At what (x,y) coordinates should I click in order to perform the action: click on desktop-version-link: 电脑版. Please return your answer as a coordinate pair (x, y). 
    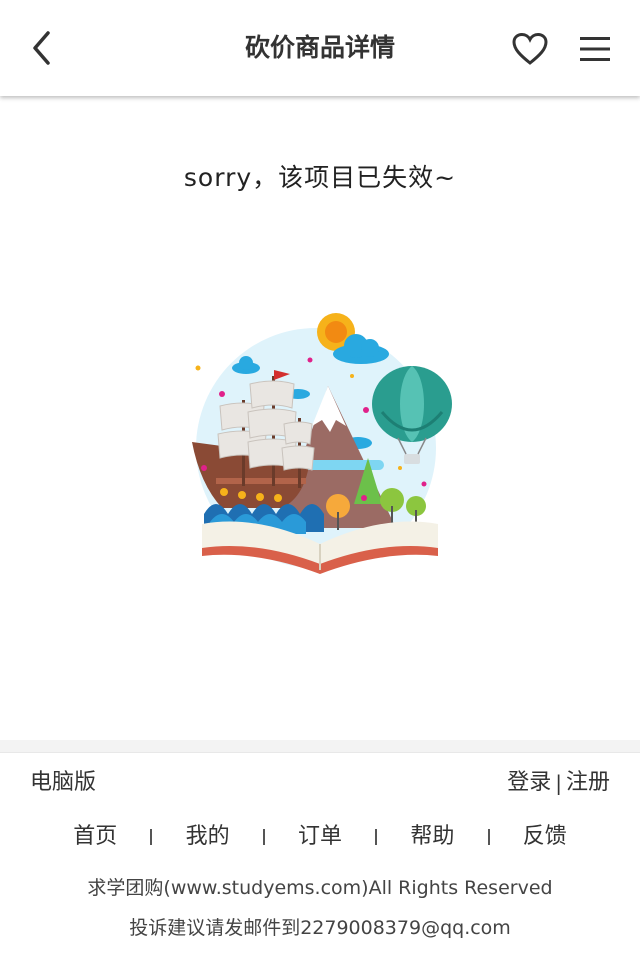
    Looking at the image, I should click on (63, 783).